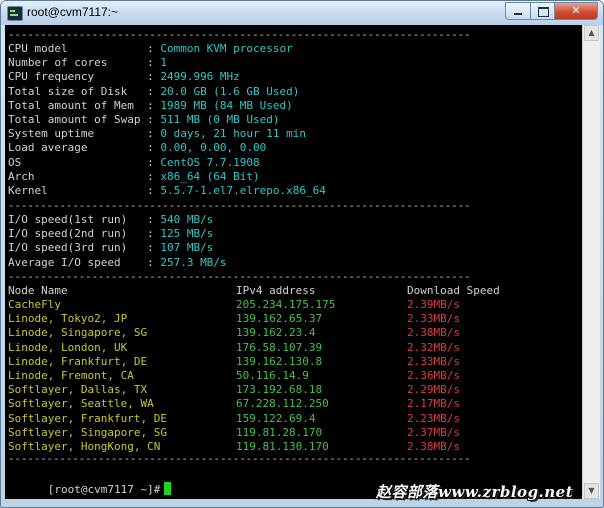 The height and width of the screenshot is (508, 604). What do you see at coordinates (226, 105) in the screenshot?
I see `info-value: 1989 MB (84 MB Used)` at bounding box center [226, 105].